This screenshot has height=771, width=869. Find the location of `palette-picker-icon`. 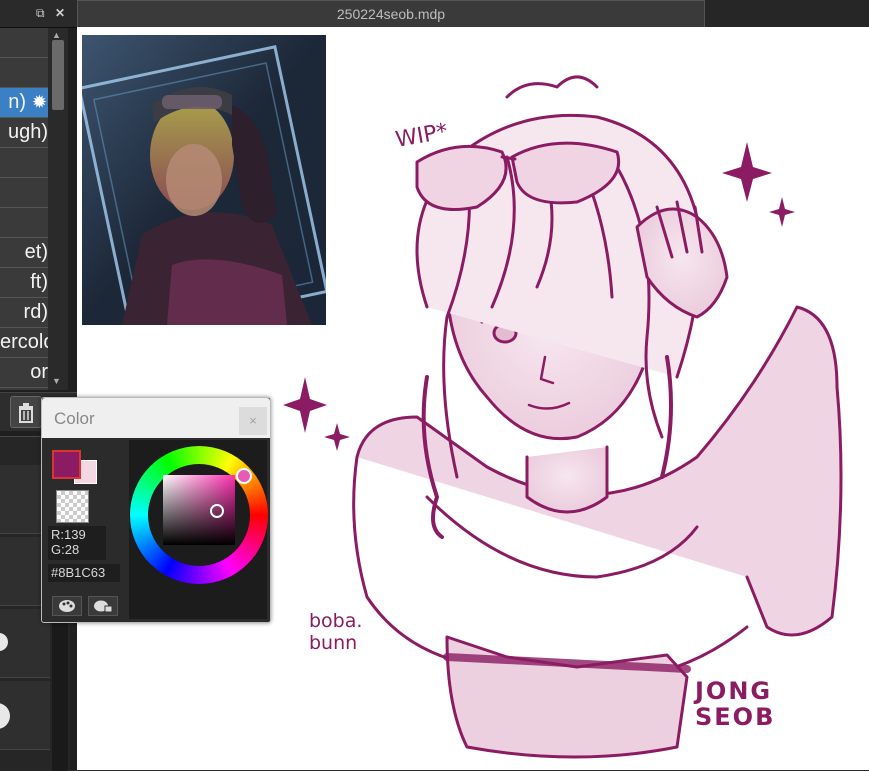

palette-picker-icon is located at coordinates (103, 606).